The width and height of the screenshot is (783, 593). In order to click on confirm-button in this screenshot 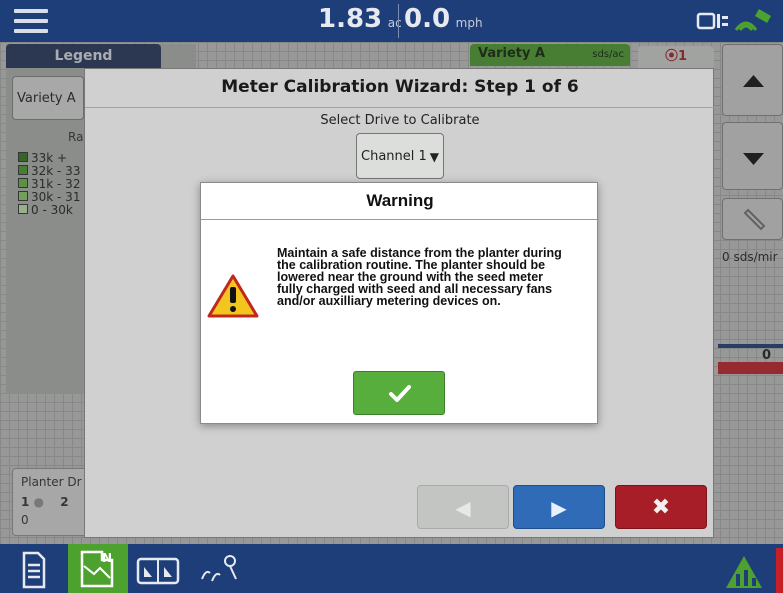, I will do `click(399, 393)`.